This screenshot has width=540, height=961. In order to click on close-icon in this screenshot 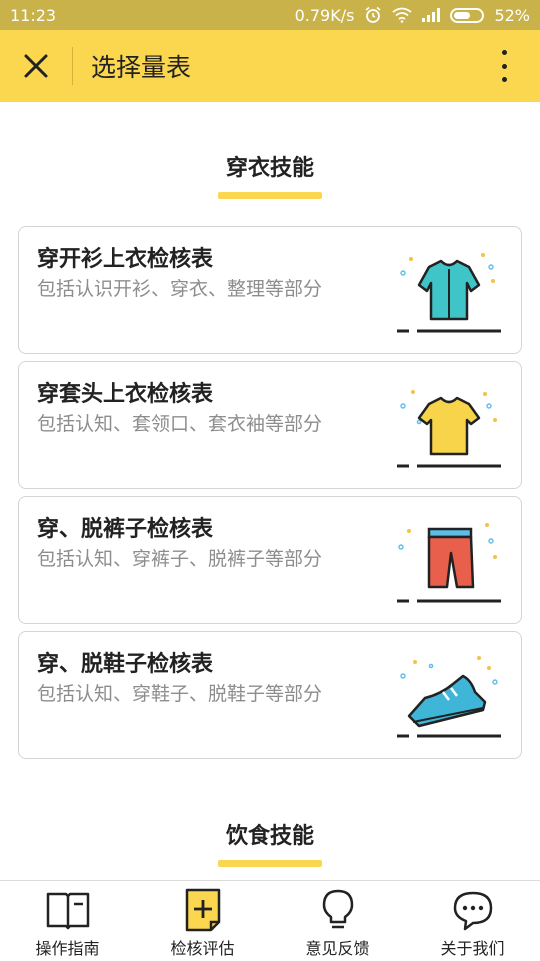, I will do `click(36, 66)`.